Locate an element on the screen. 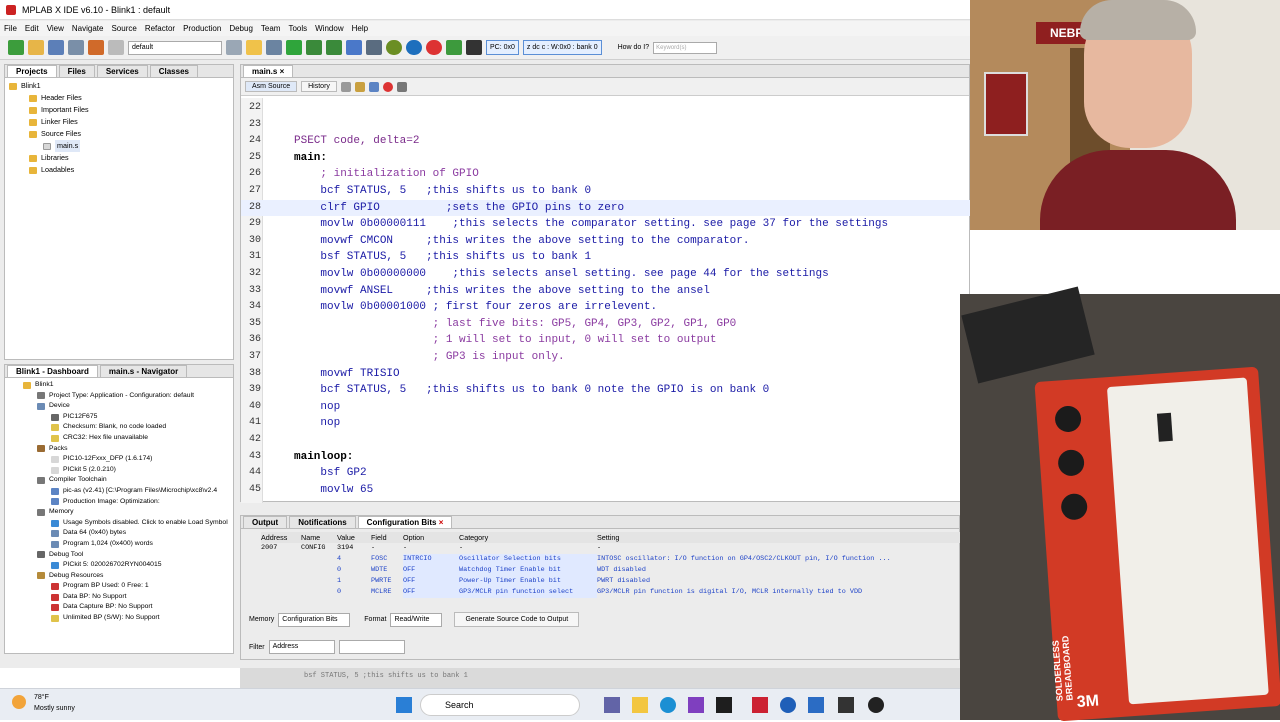  tree-item-main-s: main.s is located at coordinates (121, 146).